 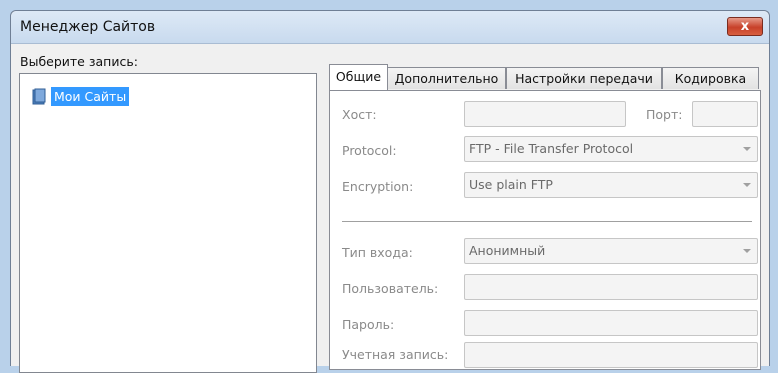 I want to click on encryption-select: Use plain FTP, so click(x=611, y=185).